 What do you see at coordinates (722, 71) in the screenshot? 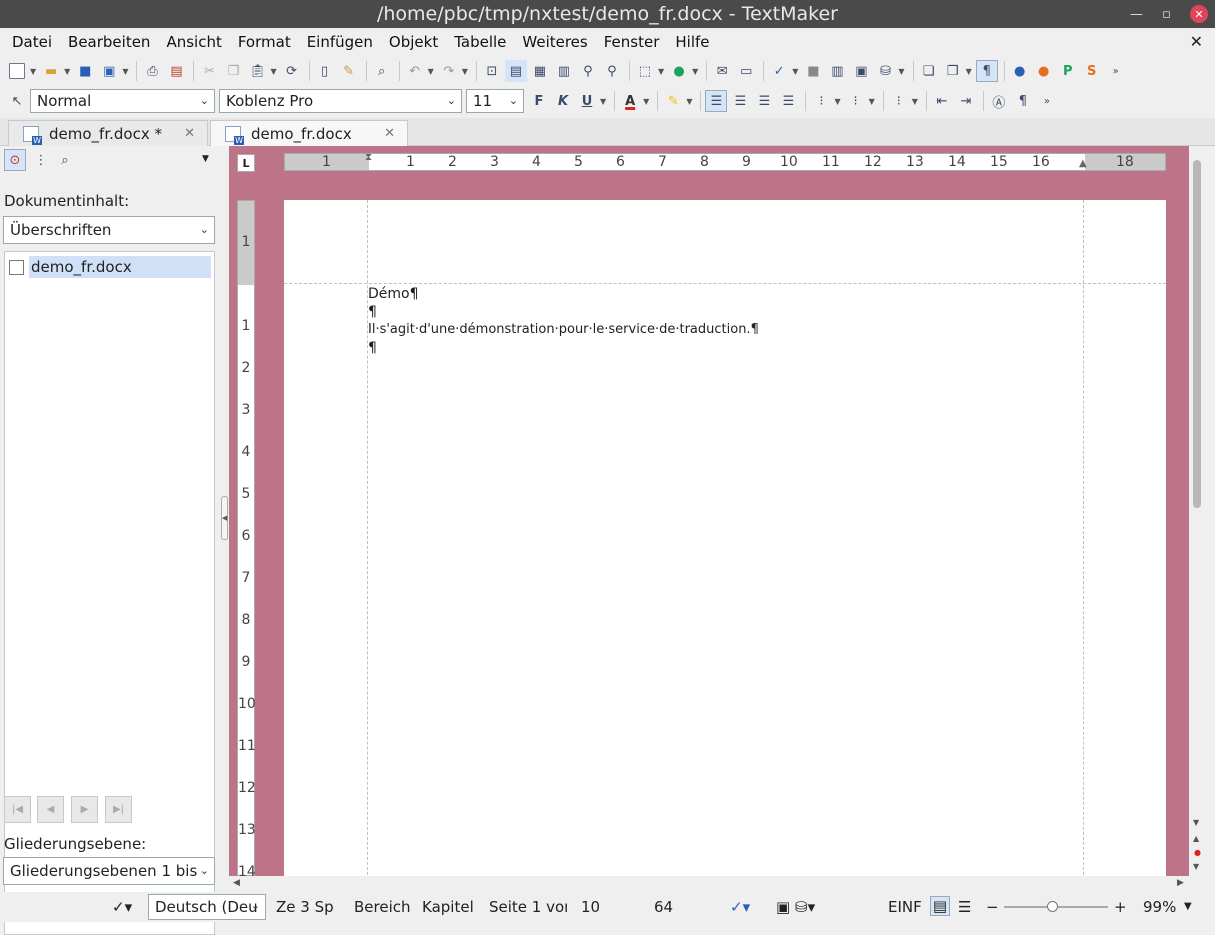
I see `envelope-icon: ✉` at bounding box center [722, 71].